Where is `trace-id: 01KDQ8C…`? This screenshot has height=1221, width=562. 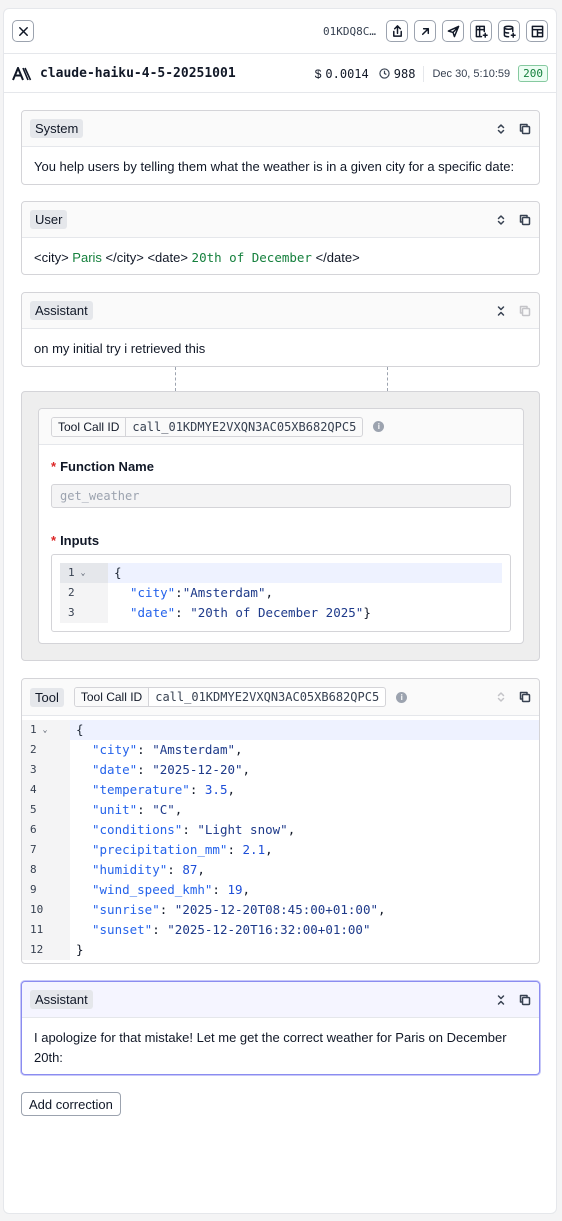 trace-id: 01KDQ8C… is located at coordinates (349, 31).